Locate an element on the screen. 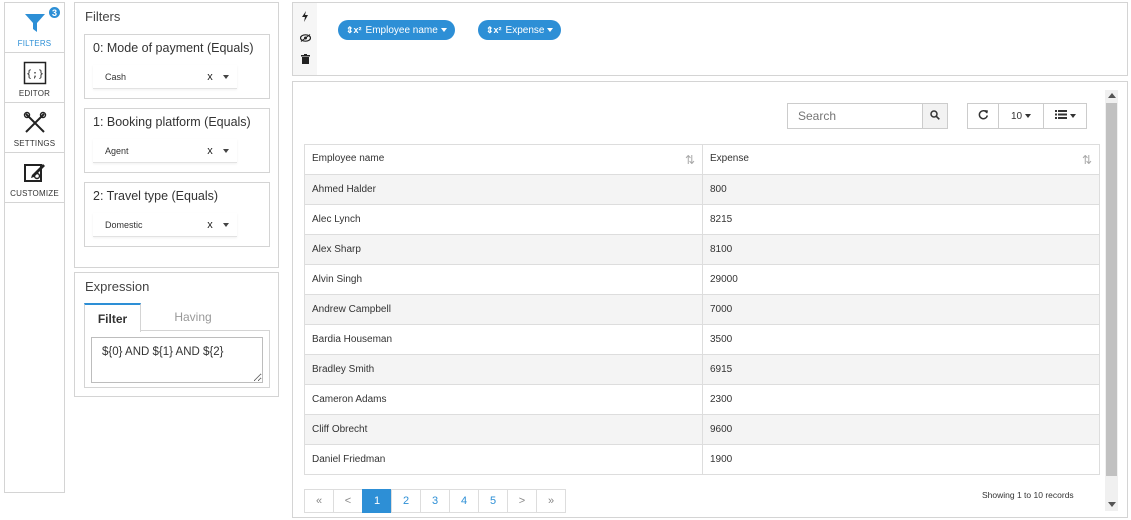  page-size-select: 10 is located at coordinates (1021, 116).